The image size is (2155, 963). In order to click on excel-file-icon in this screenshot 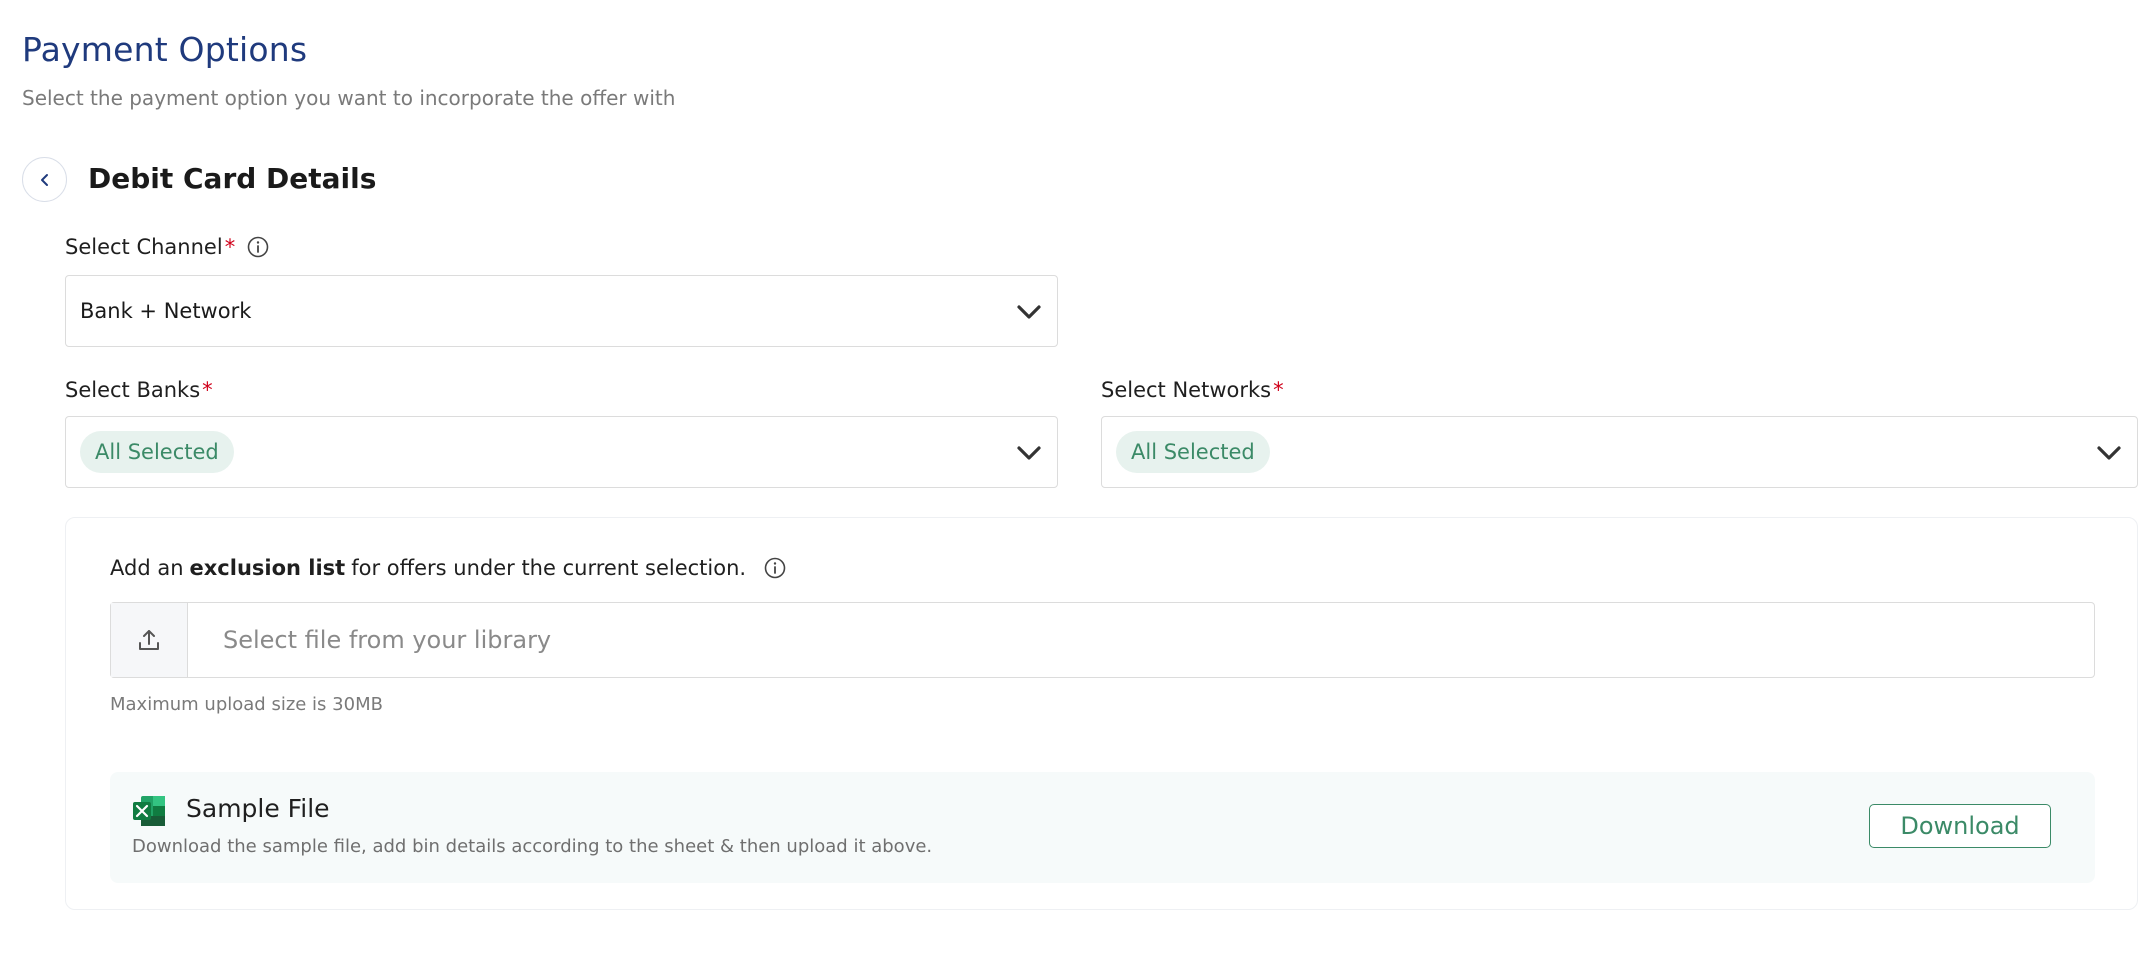, I will do `click(149, 813)`.